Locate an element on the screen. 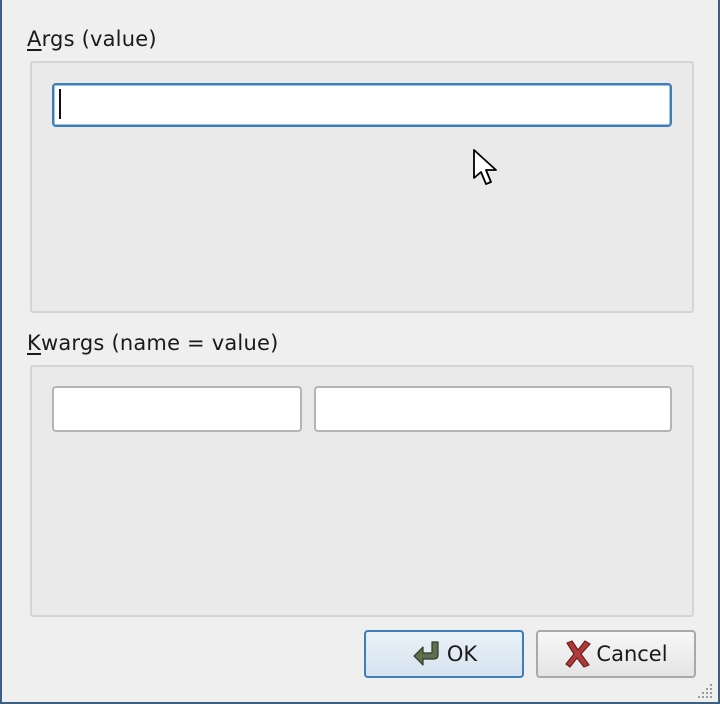  args-label: Args (value) is located at coordinates (92, 39).